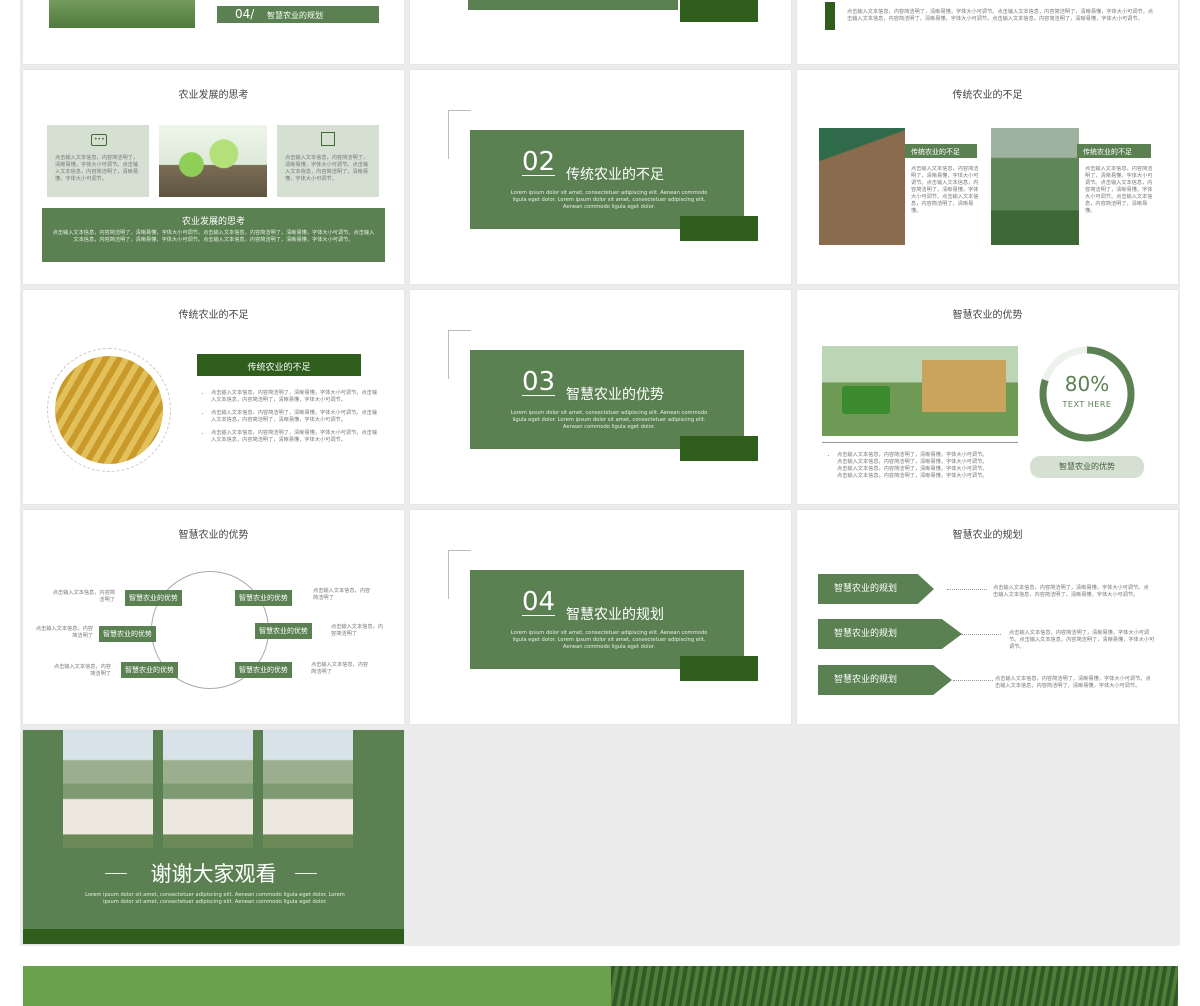  What do you see at coordinates (539, 162) in the screenshot?
I see `section-number: 02` at bounding box center [539, 162].